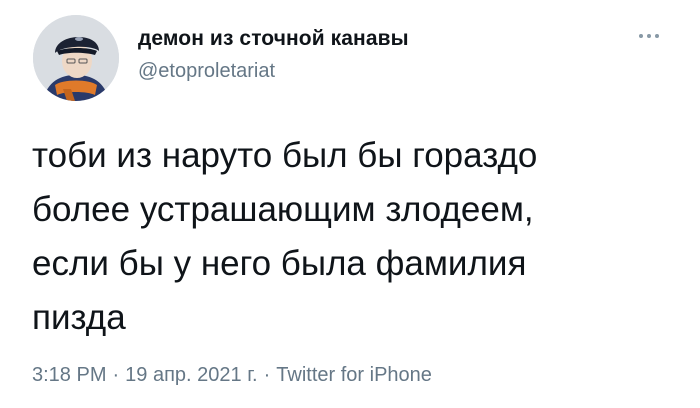 This screenshot has width=700, height=408. What do you see at coordinates (69, 375) in the screenshot?
I see `tweet-time: 3:18 PM` at bounding box center [69, 375].